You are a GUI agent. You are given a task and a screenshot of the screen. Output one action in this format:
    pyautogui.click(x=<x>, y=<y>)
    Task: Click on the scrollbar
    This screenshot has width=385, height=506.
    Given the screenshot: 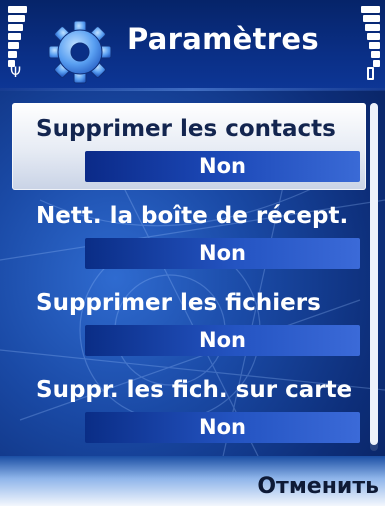 What is the action you would take?
    pyautogui.click(x=374, y=277)
    